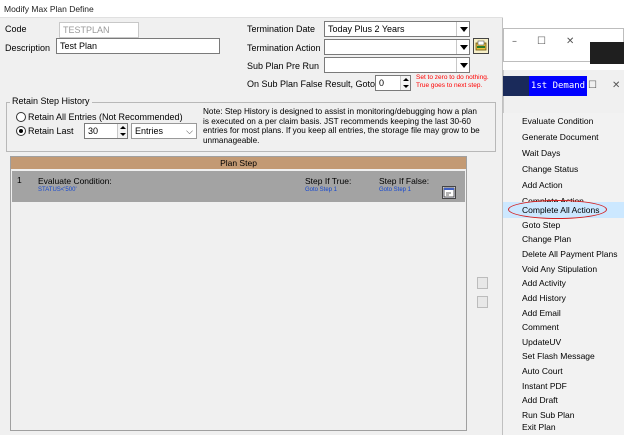 The height and width of the screenshot is (435, 624). Describe the element at coordinates (563, 356) in the screenshot. I see `menu-item-set-flash-message: Set Flash Message` at that location.